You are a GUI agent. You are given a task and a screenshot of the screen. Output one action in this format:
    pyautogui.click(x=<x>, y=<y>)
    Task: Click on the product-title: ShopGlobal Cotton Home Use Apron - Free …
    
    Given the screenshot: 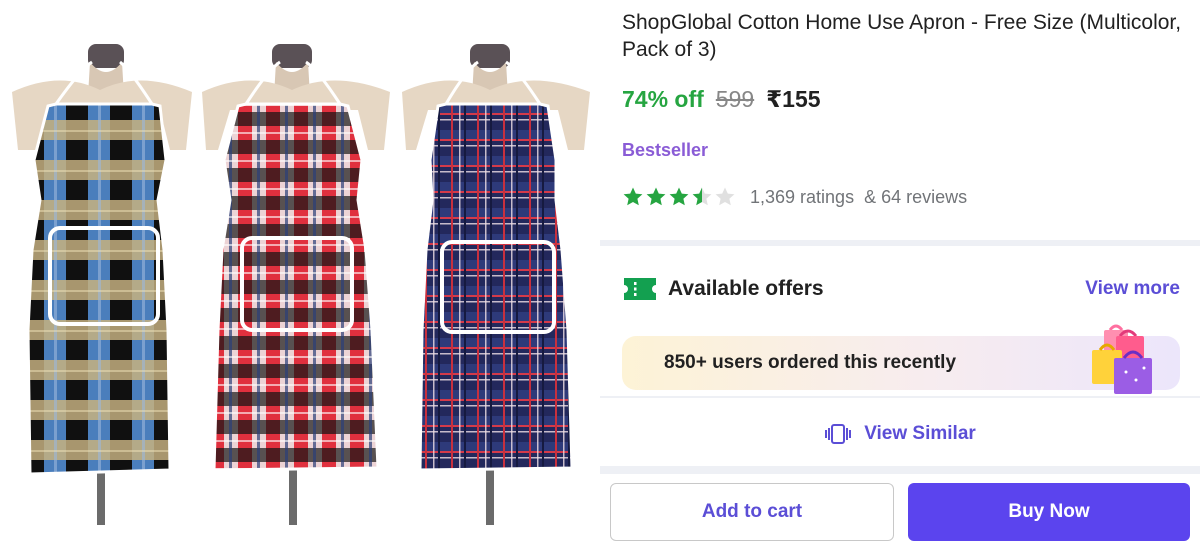 What is the action you would take?
    pyautogui.click(x=902, y=36)
    